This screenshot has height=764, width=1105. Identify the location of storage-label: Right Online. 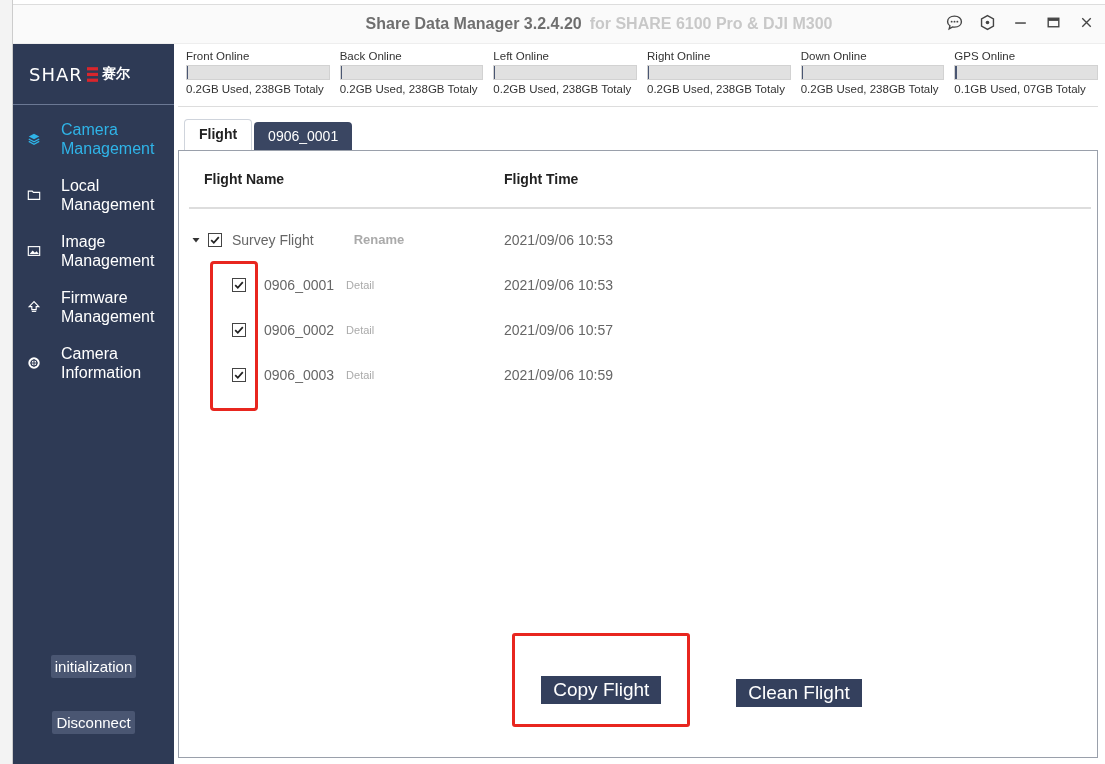
(679, 56).